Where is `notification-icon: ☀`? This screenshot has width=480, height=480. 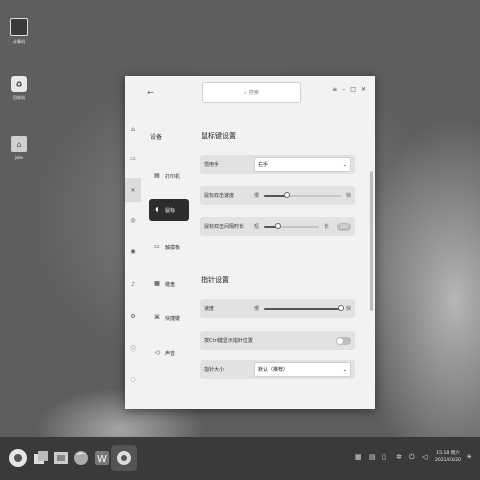
notification-icon: ☀ is located at coordinates (469, 457).